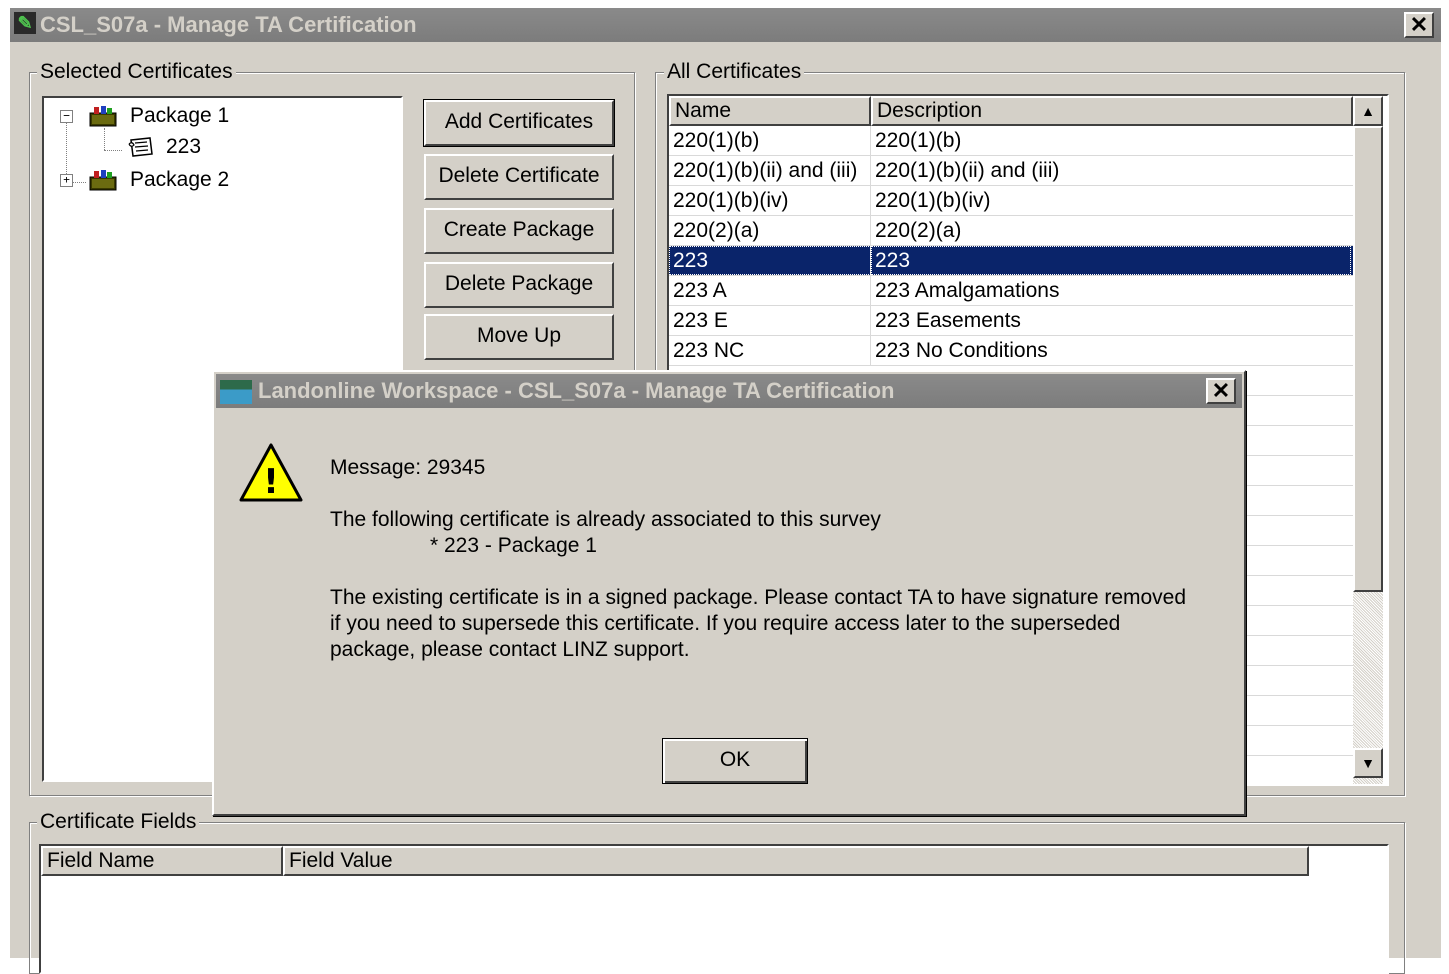 The height and width of the screenshot is (974, 1449). Describe the element at coordinates (918, 230) in the screenshot. I see `cell-description: 220(2)(a)` at that location.